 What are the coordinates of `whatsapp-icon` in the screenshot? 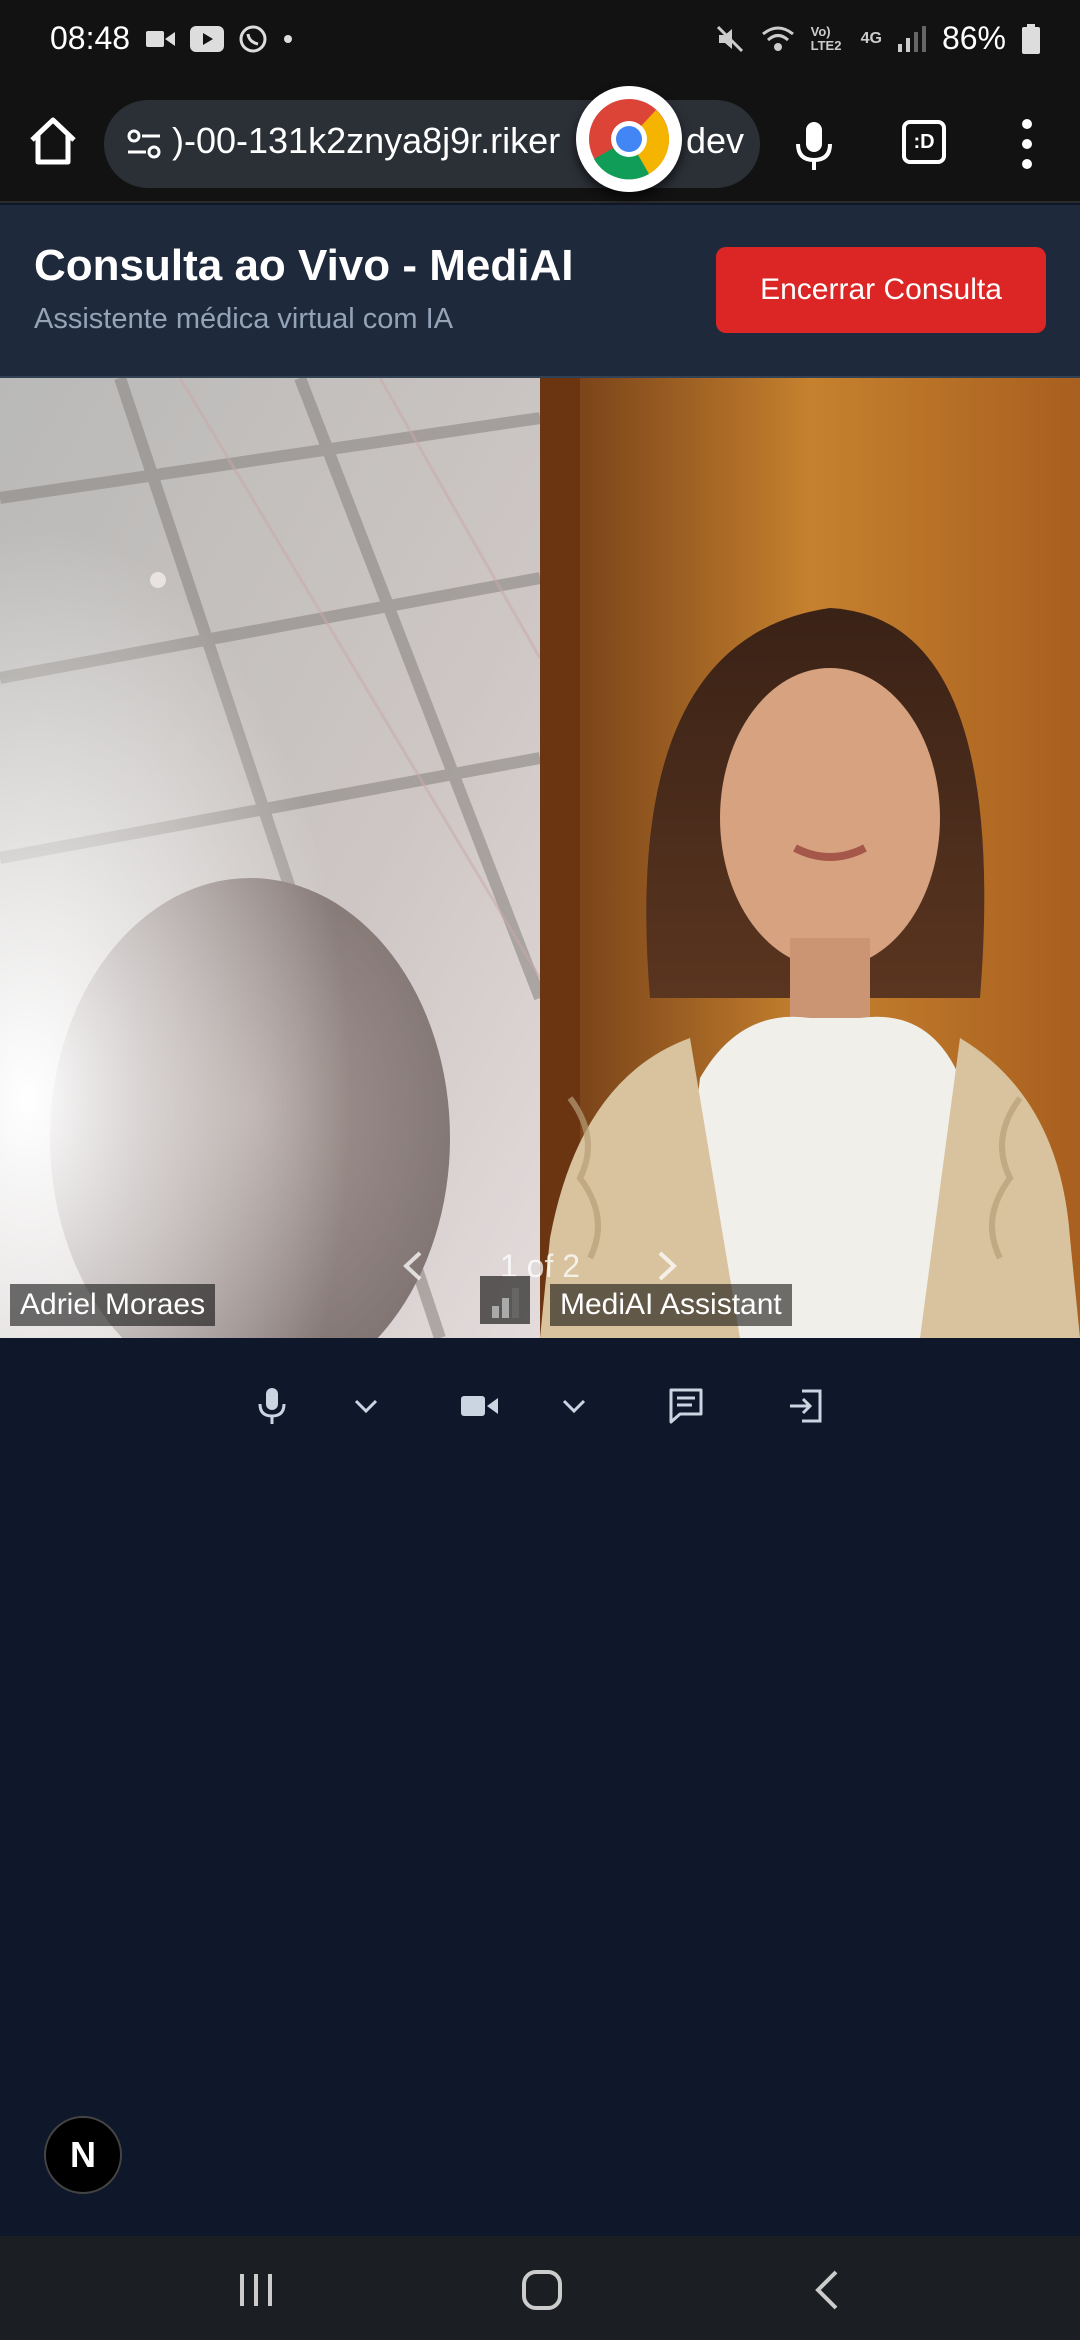 It's located at (253, 39).